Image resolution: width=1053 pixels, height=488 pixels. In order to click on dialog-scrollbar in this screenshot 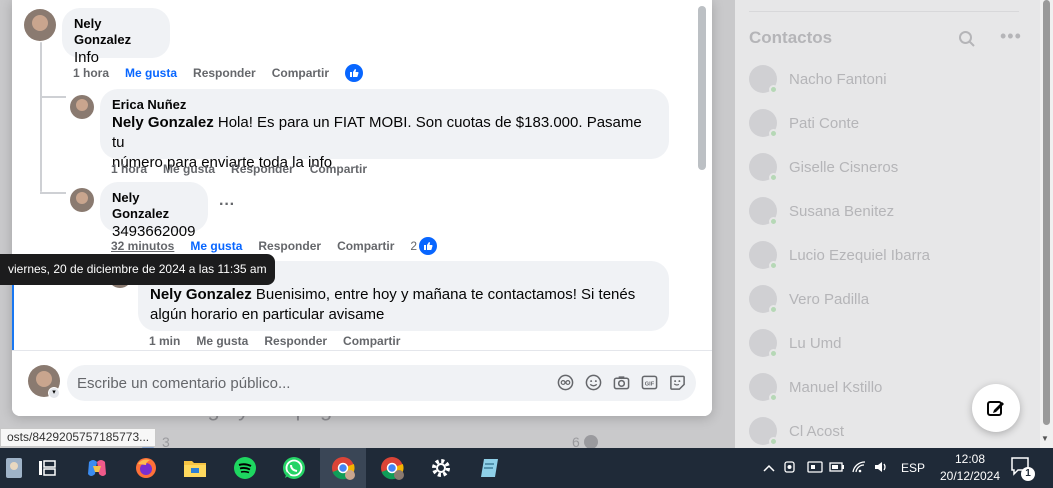, I will do `click(702, 88)`.